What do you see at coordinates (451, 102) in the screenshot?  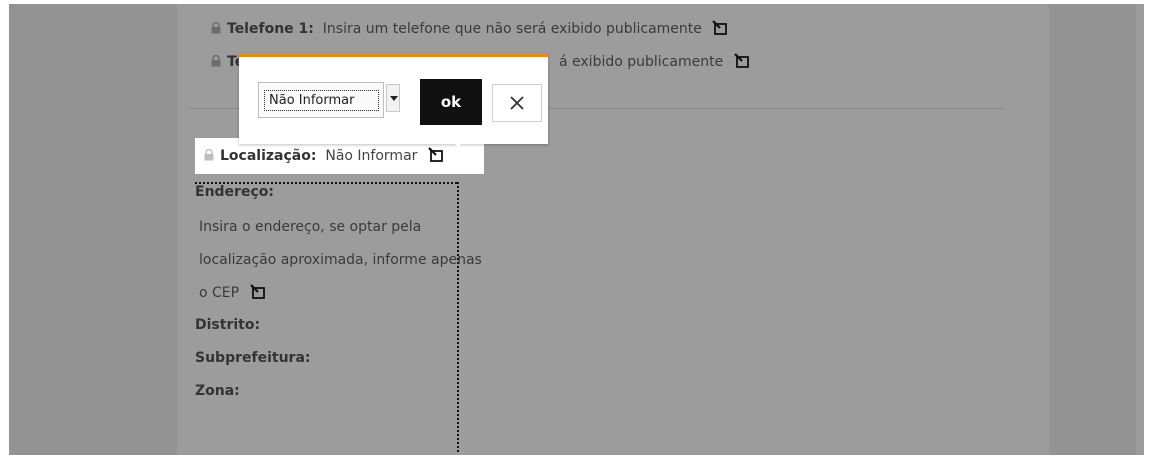 I see `ok-button: ok` at bounding box center [451, 102].